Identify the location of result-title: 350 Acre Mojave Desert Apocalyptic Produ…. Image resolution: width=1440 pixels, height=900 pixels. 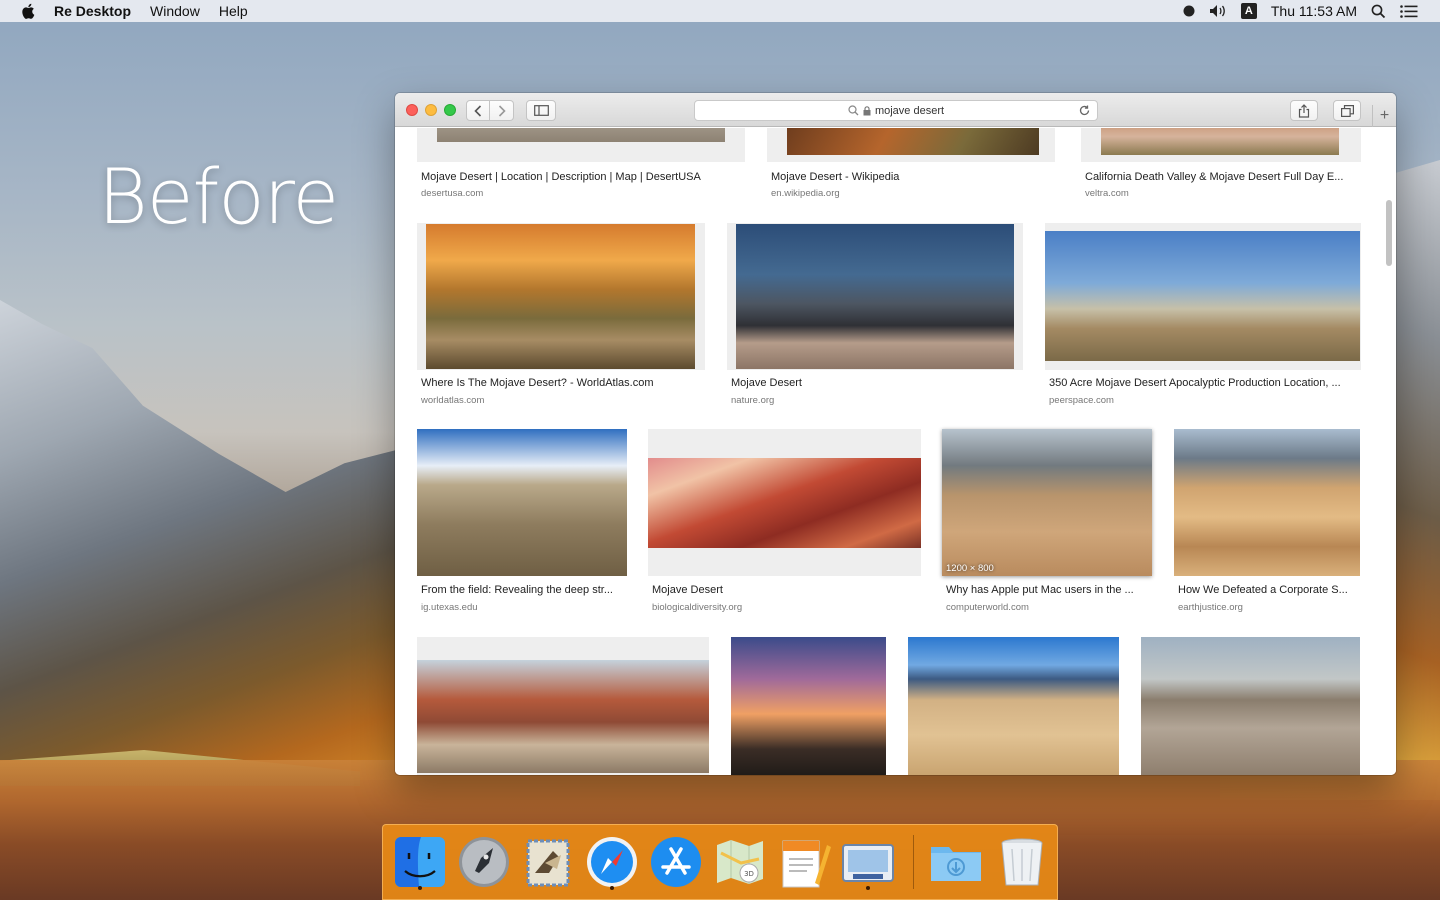
(1204, 383).